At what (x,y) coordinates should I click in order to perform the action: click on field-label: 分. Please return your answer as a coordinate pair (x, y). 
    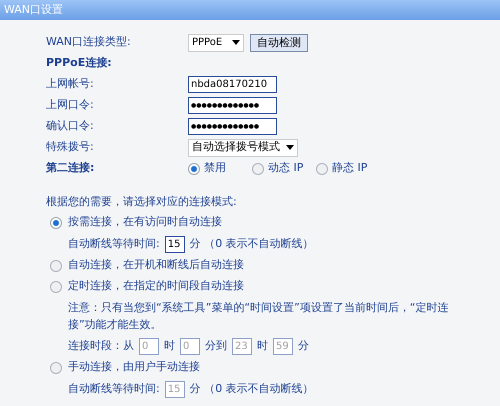
    Looking at the image, I should click on (303, 346).